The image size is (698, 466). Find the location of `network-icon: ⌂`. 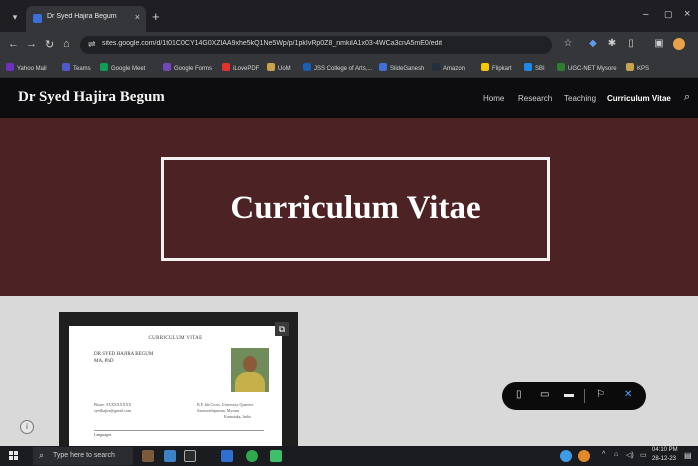

network-icon: ⌂ is located at coordinates (616, 454).